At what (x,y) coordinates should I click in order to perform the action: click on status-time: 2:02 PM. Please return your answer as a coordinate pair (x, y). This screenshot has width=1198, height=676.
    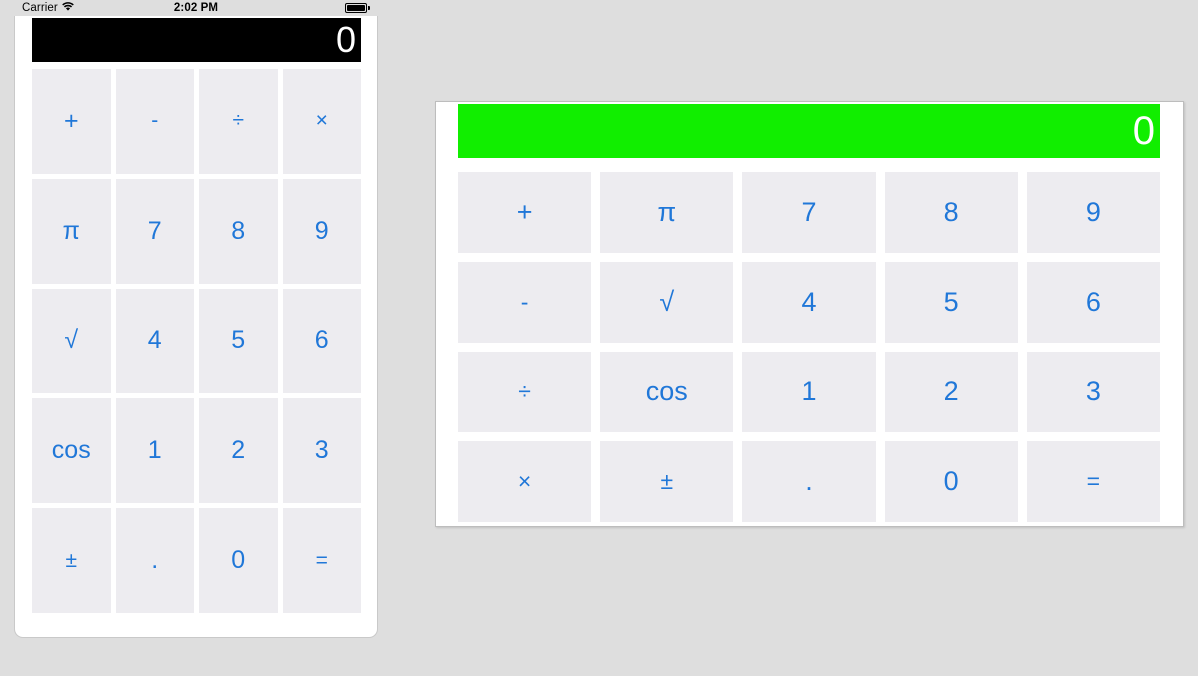
    Looking at the image, I should click on (196, 8).